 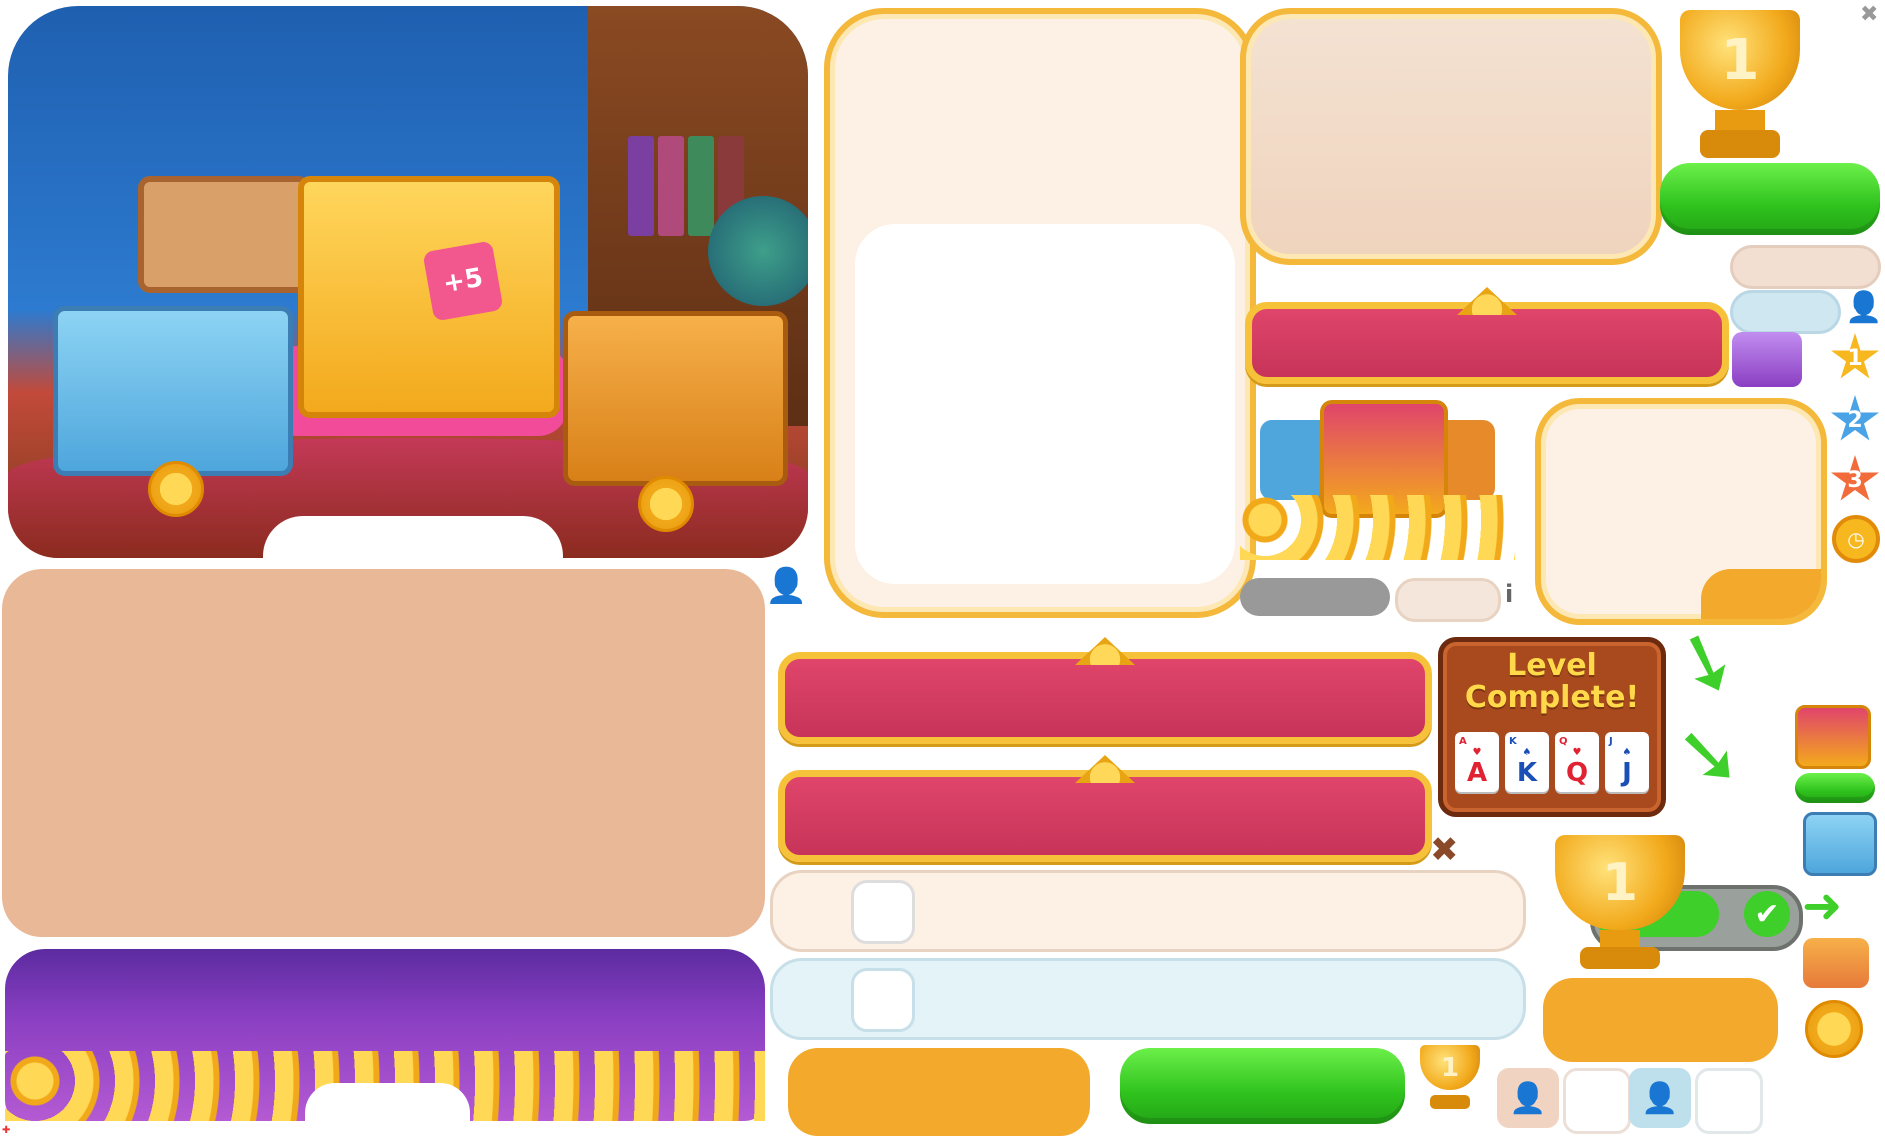 I want to click on orange-button-left, so click(x=939, y=1092).